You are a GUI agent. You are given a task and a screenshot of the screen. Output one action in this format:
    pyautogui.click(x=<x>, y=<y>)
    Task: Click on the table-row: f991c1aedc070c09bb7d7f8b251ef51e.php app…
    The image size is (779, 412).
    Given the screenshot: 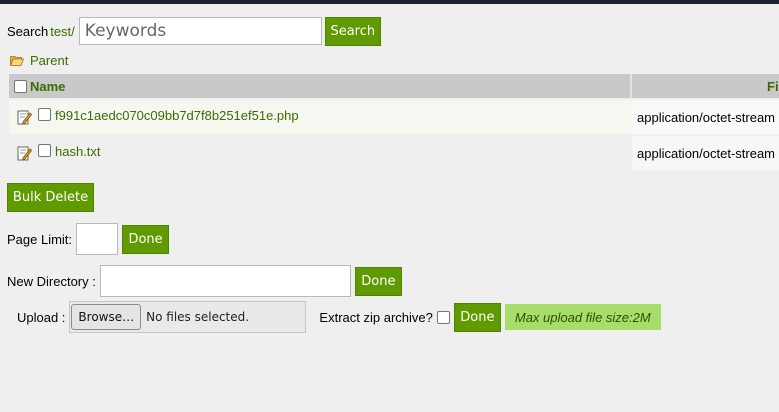 What is the action you would take?
    pyautogui.click(x=394, y=117)
    